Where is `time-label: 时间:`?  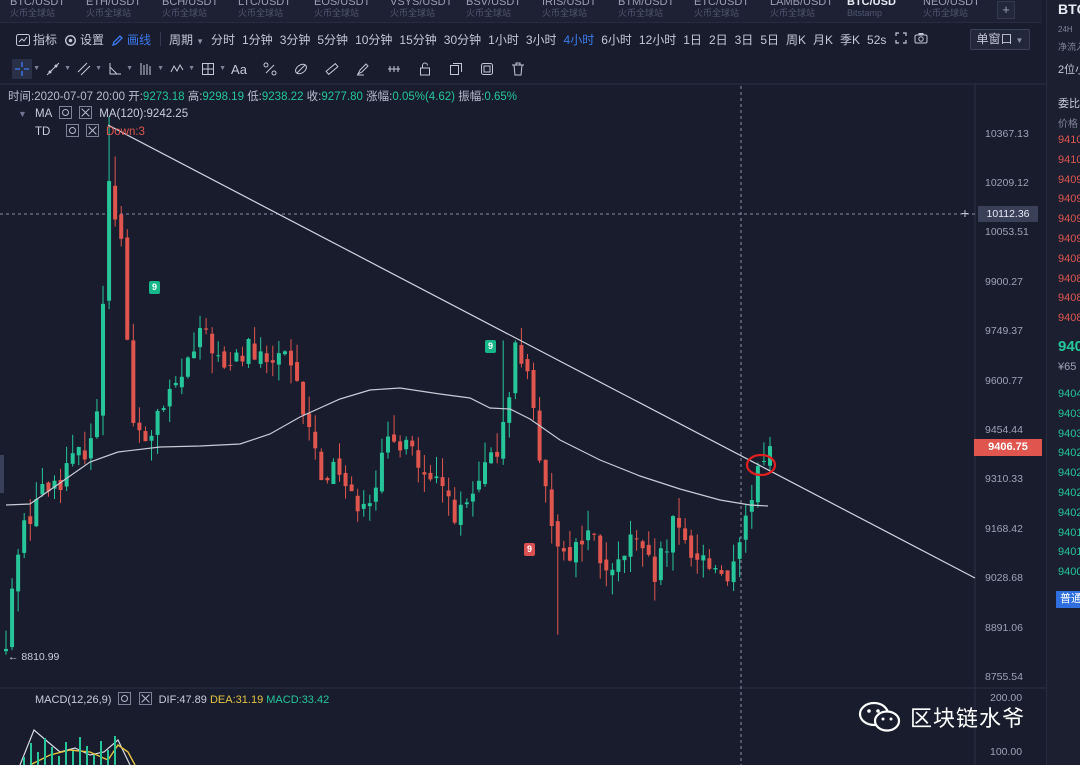
time-label: 时间: is located at coordinates (21, 97).